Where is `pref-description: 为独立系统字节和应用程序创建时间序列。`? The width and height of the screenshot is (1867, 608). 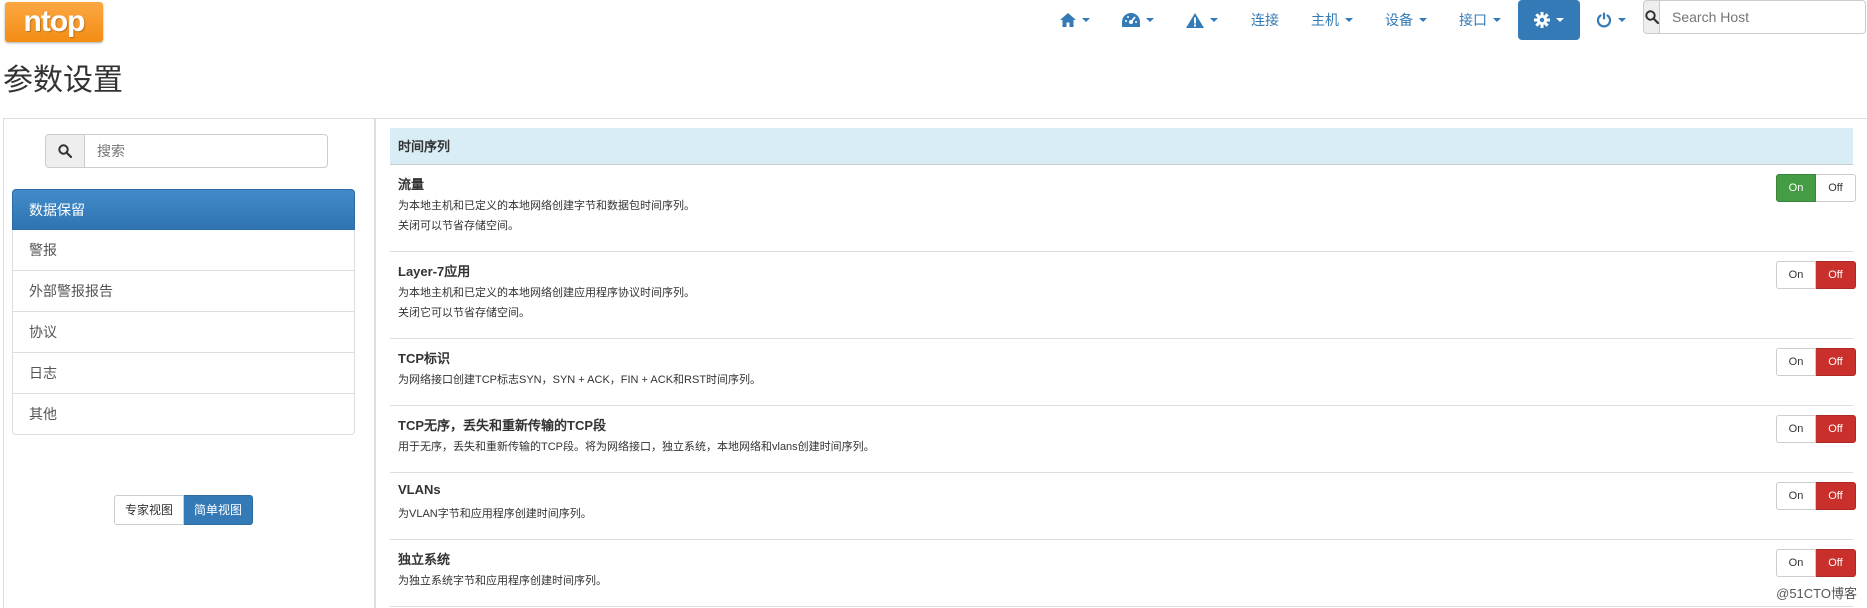
pref-description: 为独立系统字节和应用程序创建时间序列。 is located at coordinates (502, 581).